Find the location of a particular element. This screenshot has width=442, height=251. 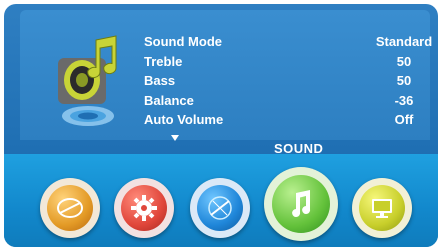

menu-item-label: Balance is located at coordinates (169, 100).